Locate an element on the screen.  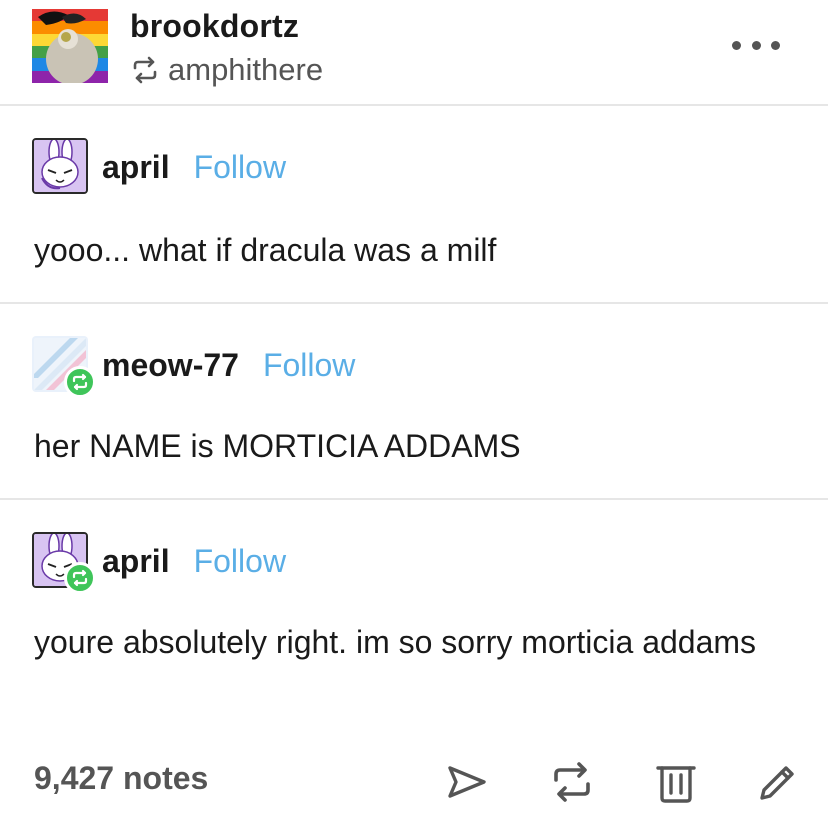
share-button is located at coordinates (466, 782).